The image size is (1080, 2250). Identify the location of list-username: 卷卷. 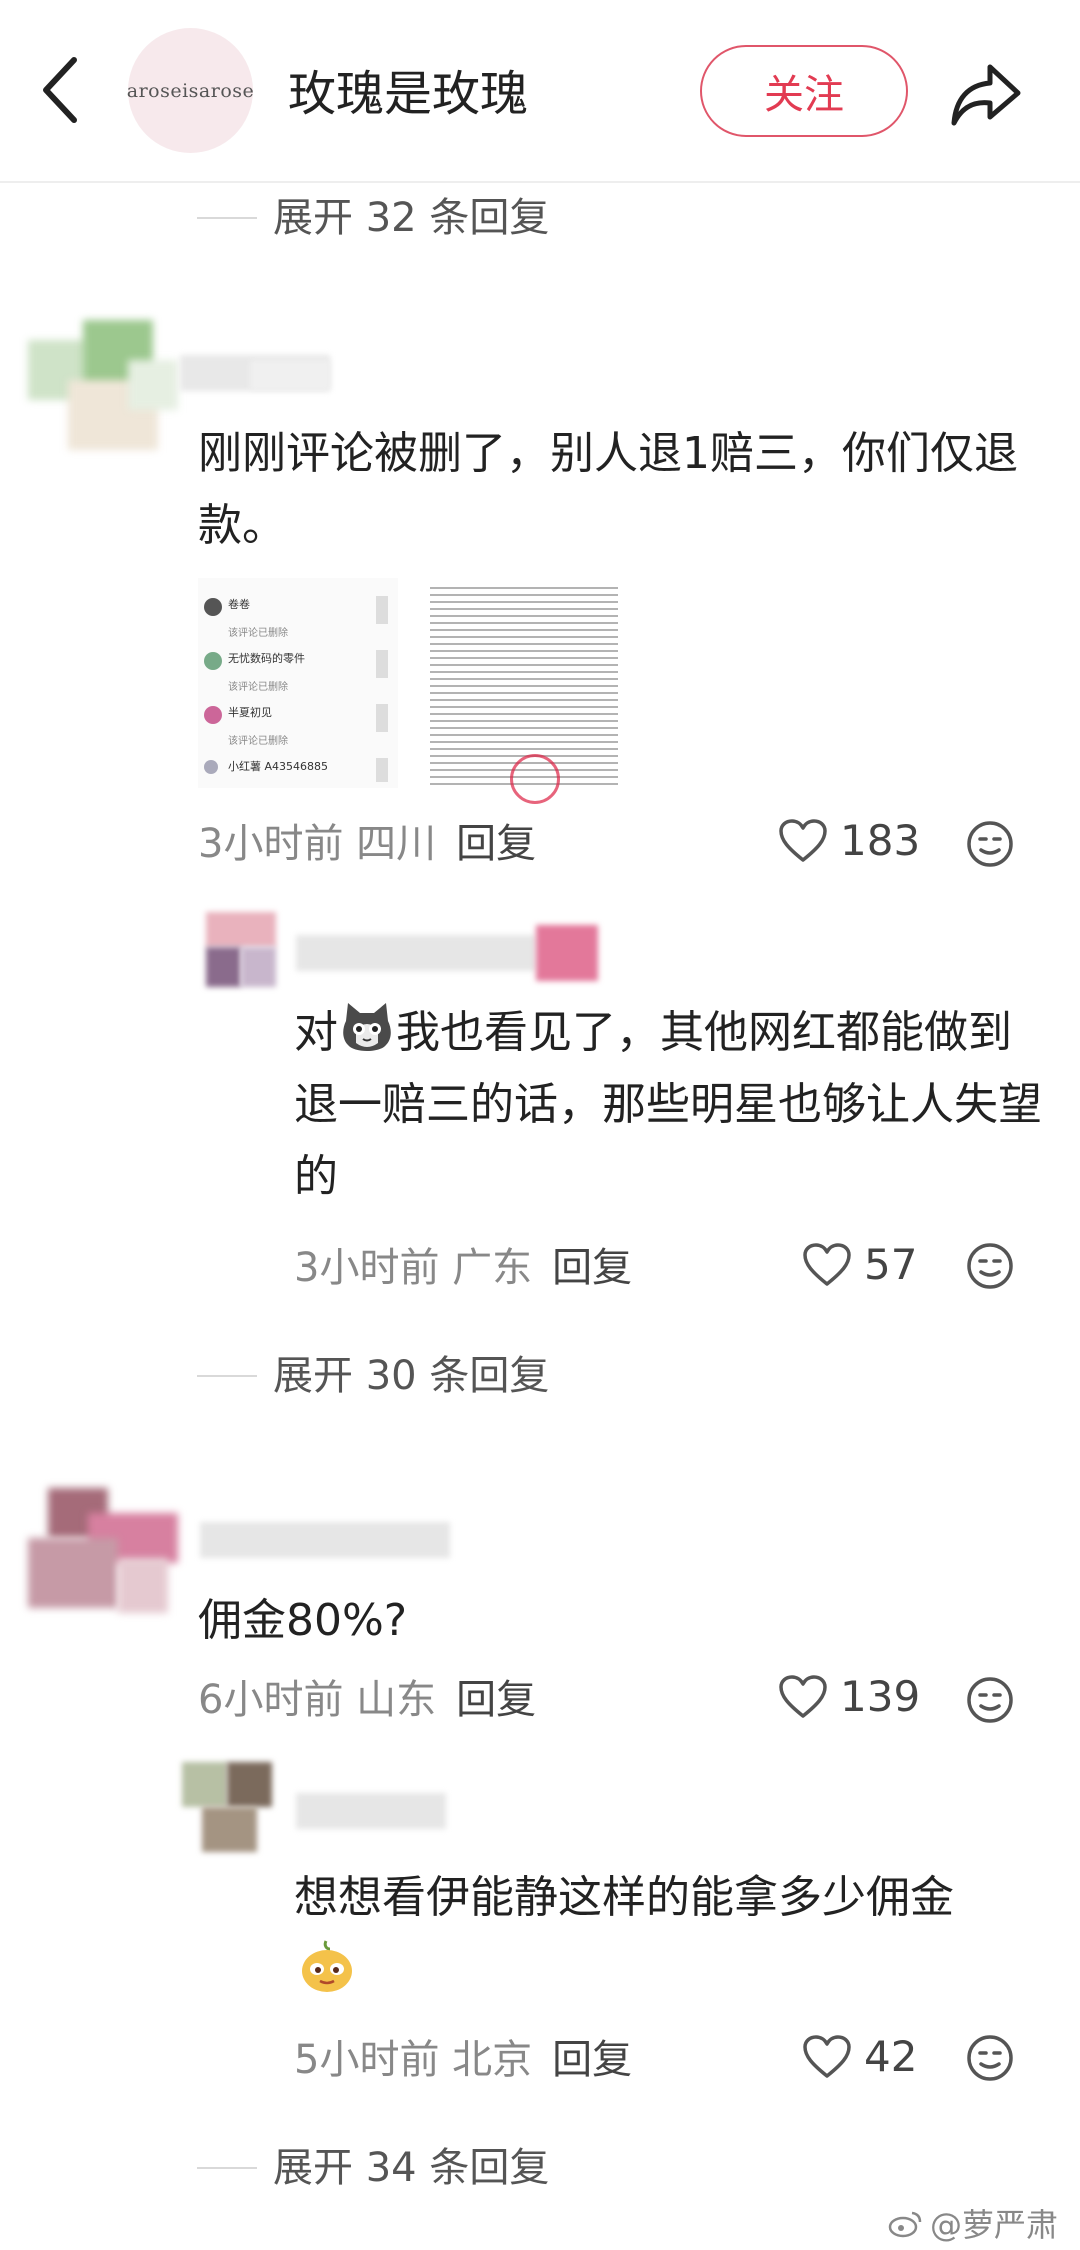
(239, 604).